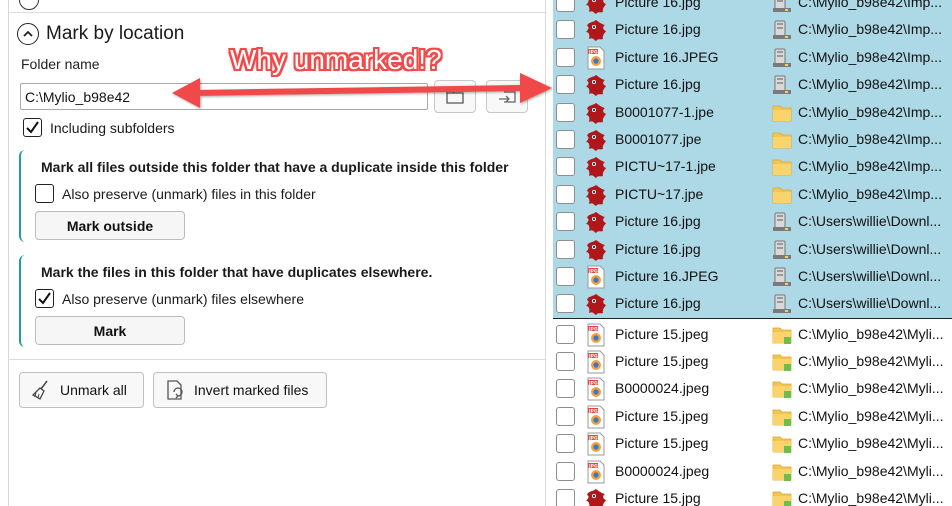 The image size is (952, 506). What do you see at coordinates (44, 298) in the screenshot?
I see `preserve-elsewhere-checkbox` at bounding box center [44, 298].